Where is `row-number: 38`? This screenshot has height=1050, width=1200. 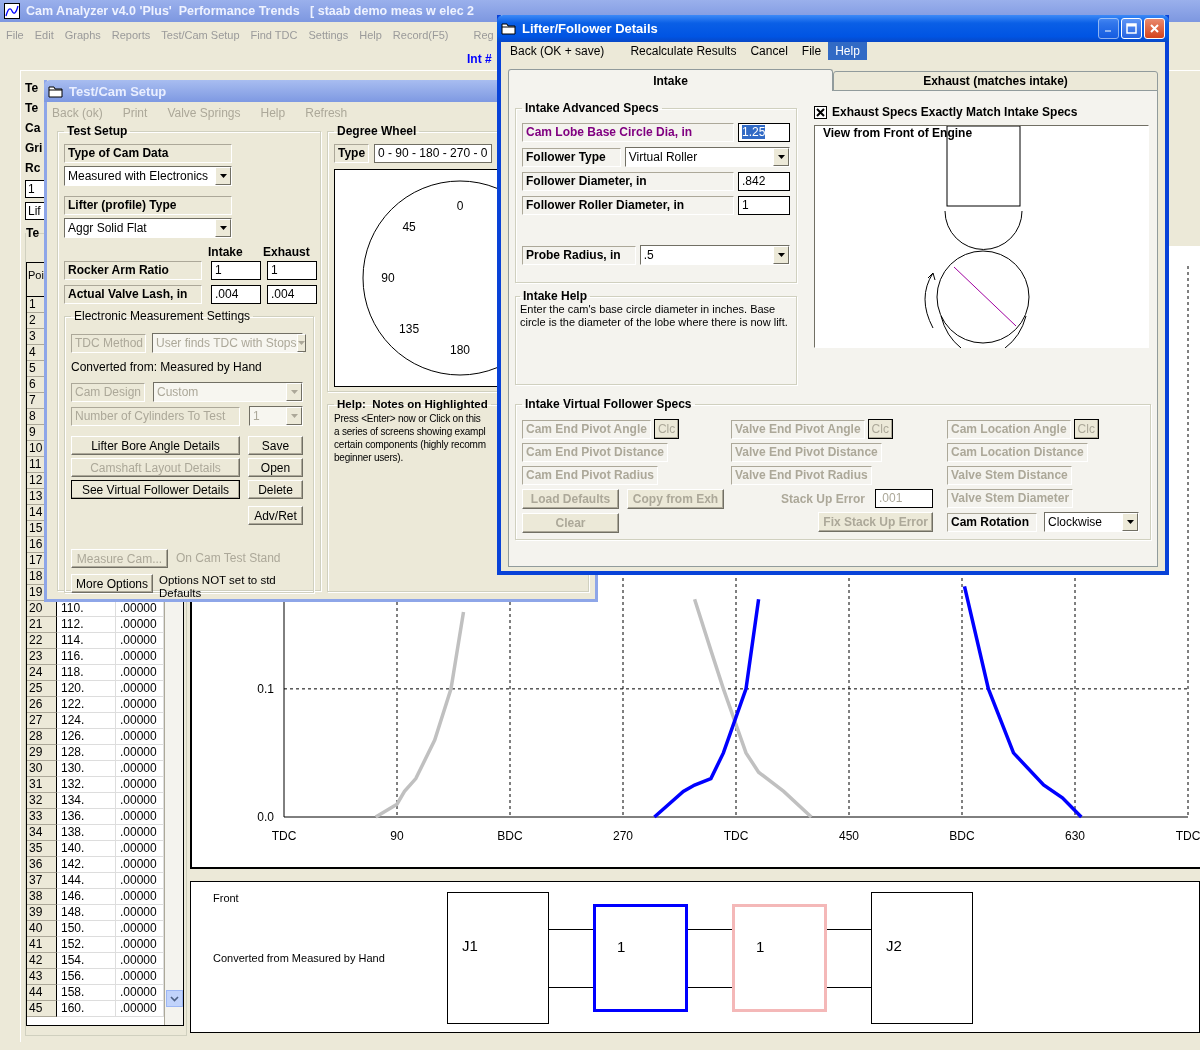 row-number: 38 is located at coordinates (42, 897).